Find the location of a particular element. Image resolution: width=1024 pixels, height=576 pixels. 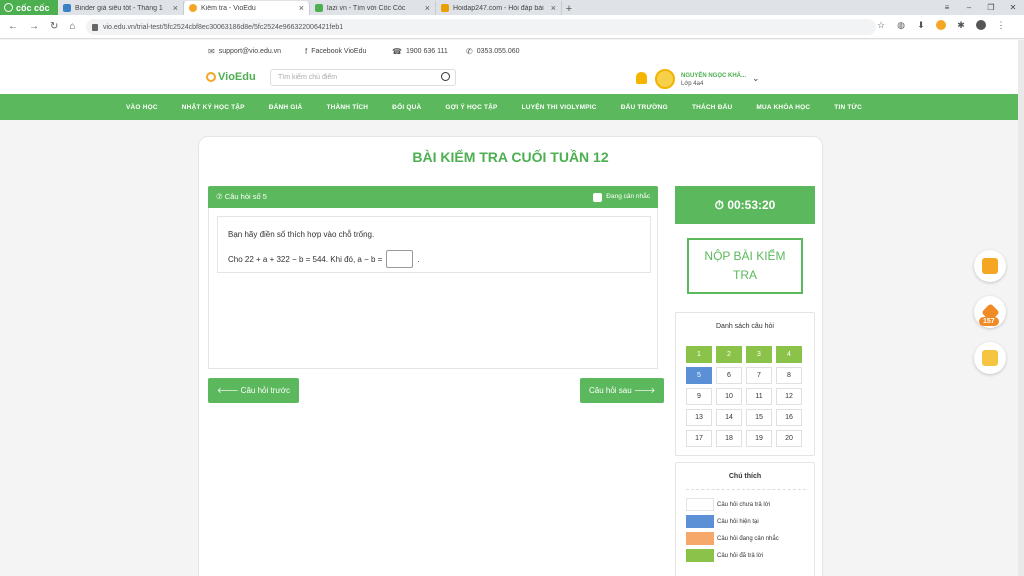

menu-item-mua-khoa-hoc: MUA KHÓA HỌC is located at coordinates (783, 107).